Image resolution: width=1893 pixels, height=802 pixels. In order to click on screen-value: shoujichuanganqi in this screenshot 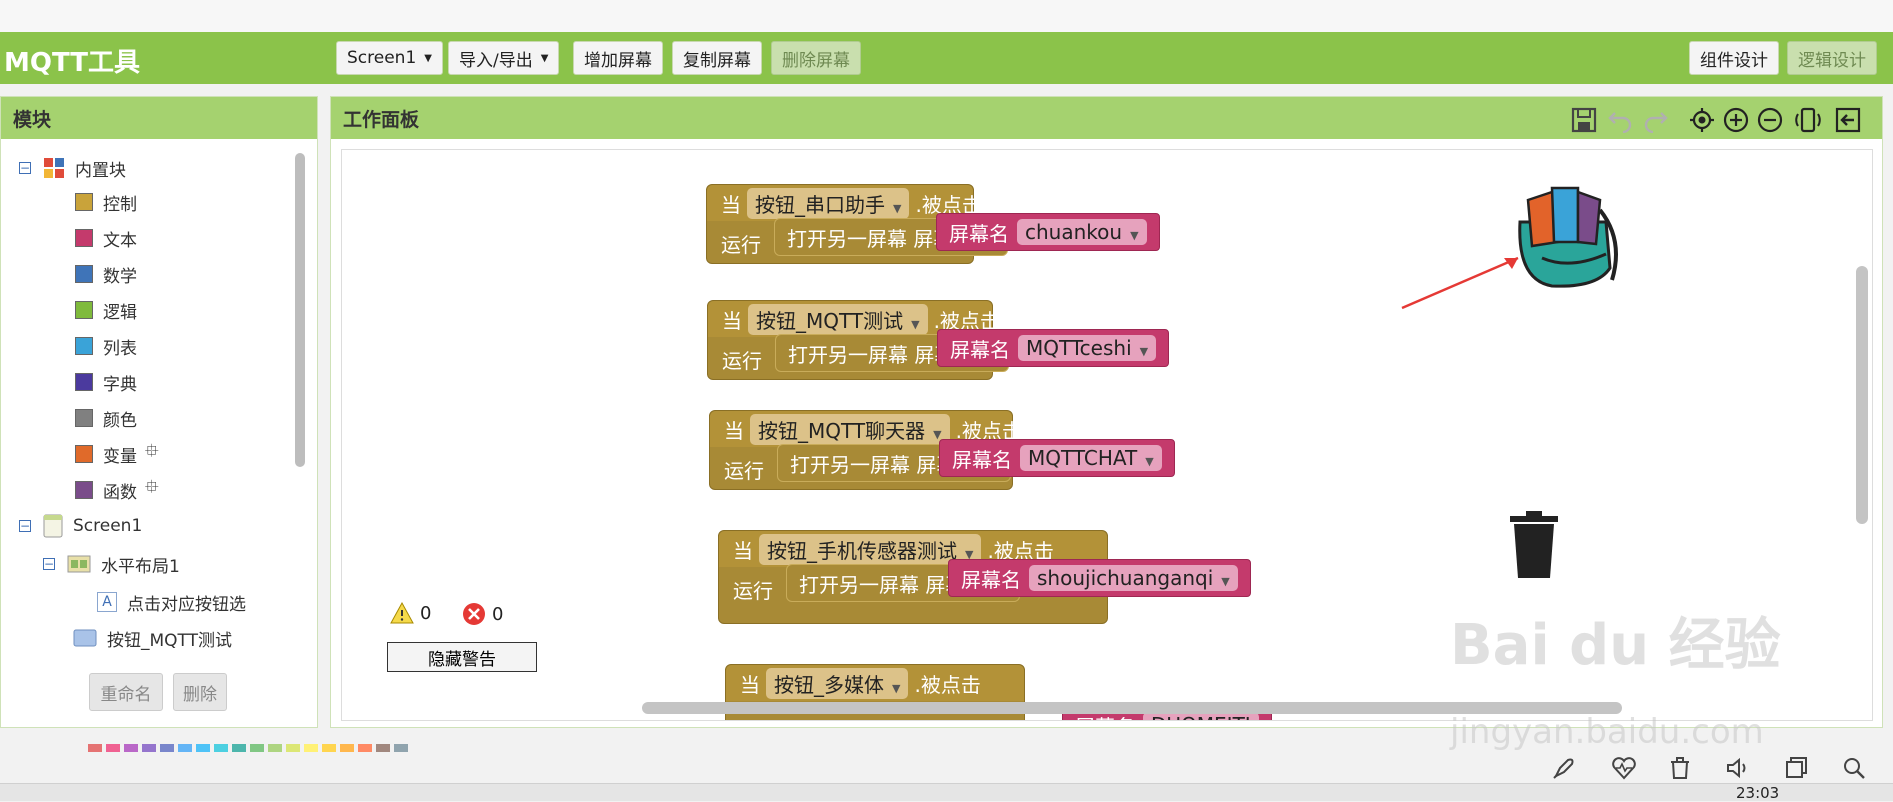, I will do `click(1125, 578)`.